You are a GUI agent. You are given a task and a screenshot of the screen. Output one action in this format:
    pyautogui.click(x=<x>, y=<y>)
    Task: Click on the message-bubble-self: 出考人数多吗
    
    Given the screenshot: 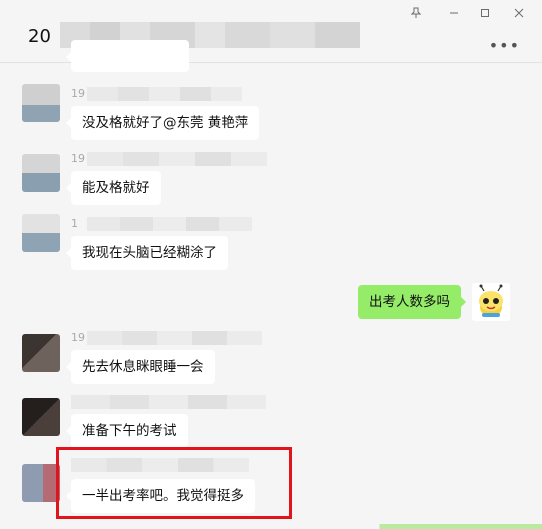 What is the action you would take?
    pyautogui.click(x=412, y=302)
    